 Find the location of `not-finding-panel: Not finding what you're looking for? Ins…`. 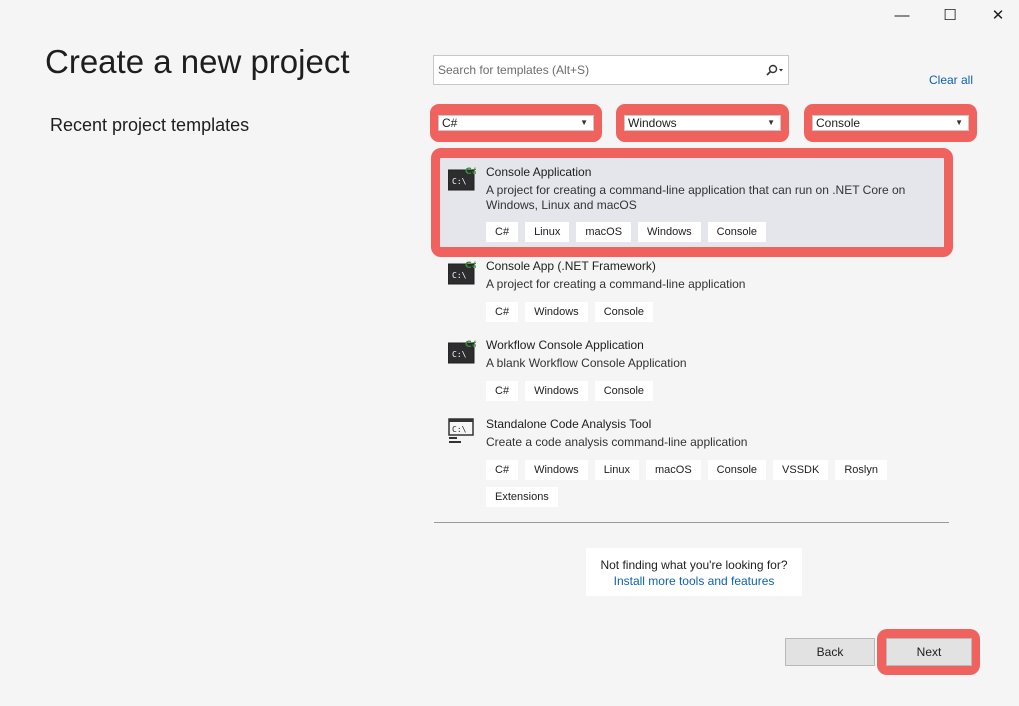

not-finding-panel: Not finding what you're looking for? Ins… is located at coordinates (694, 572).